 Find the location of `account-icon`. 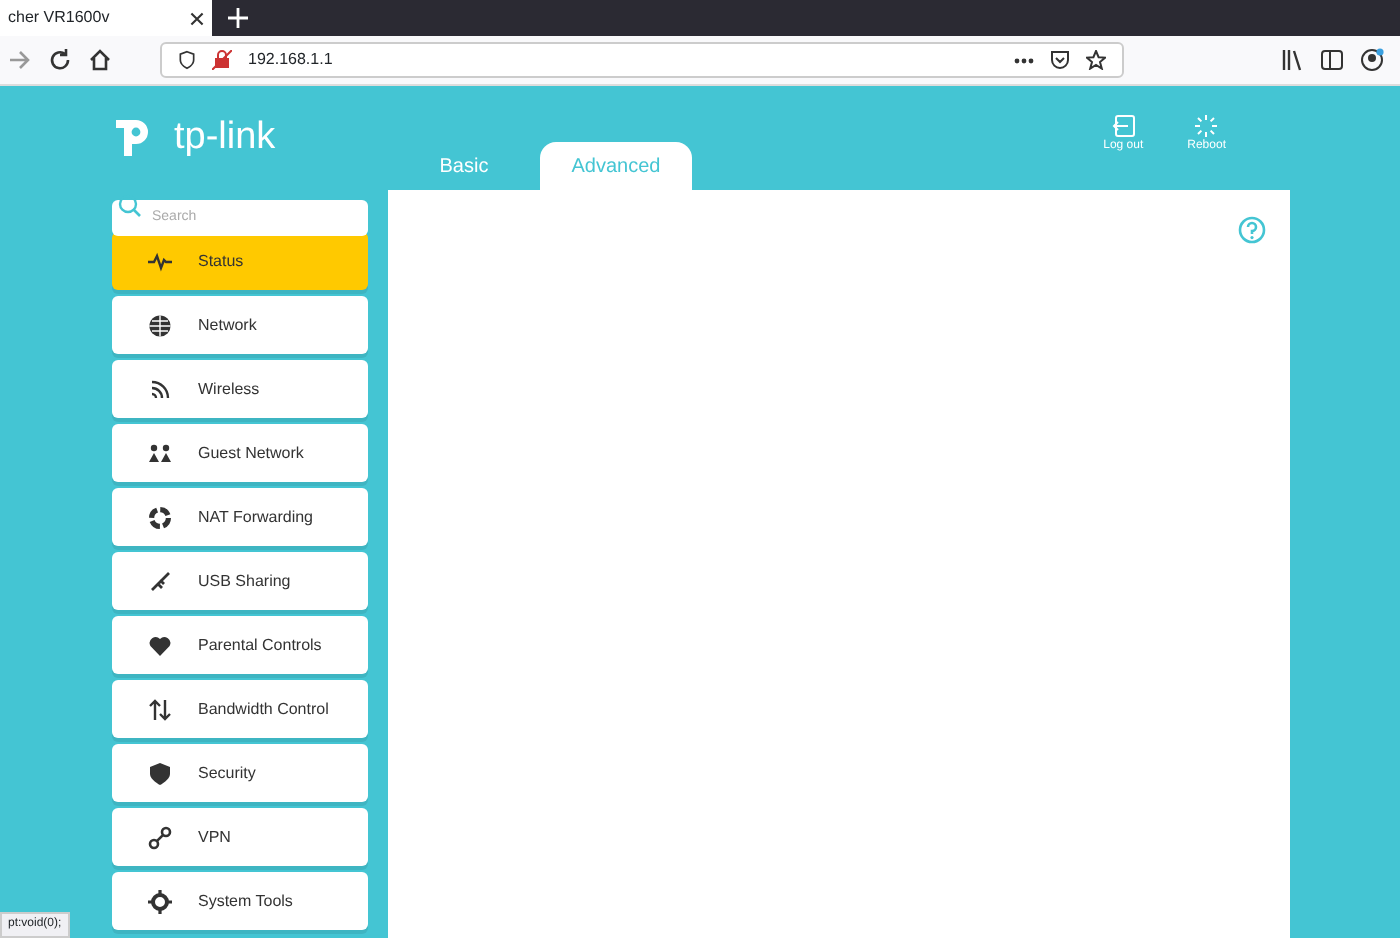

account-icon is located at coordinates (1372, 60).